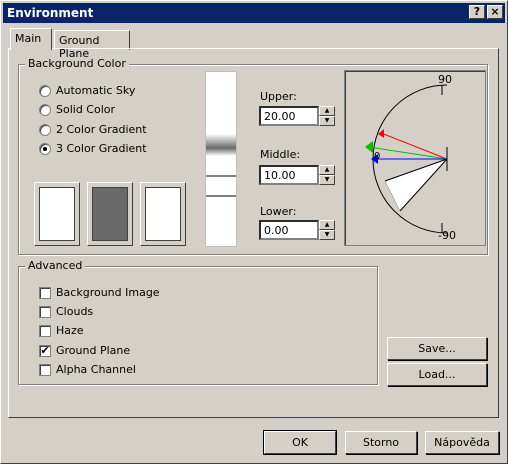 The width and height of the screenshot is (508, 464). What do you see at coordinates (96, 369) in the screenshot?
I see `checkbox-label: Alpha Channel` at bounding box center [96, 369].